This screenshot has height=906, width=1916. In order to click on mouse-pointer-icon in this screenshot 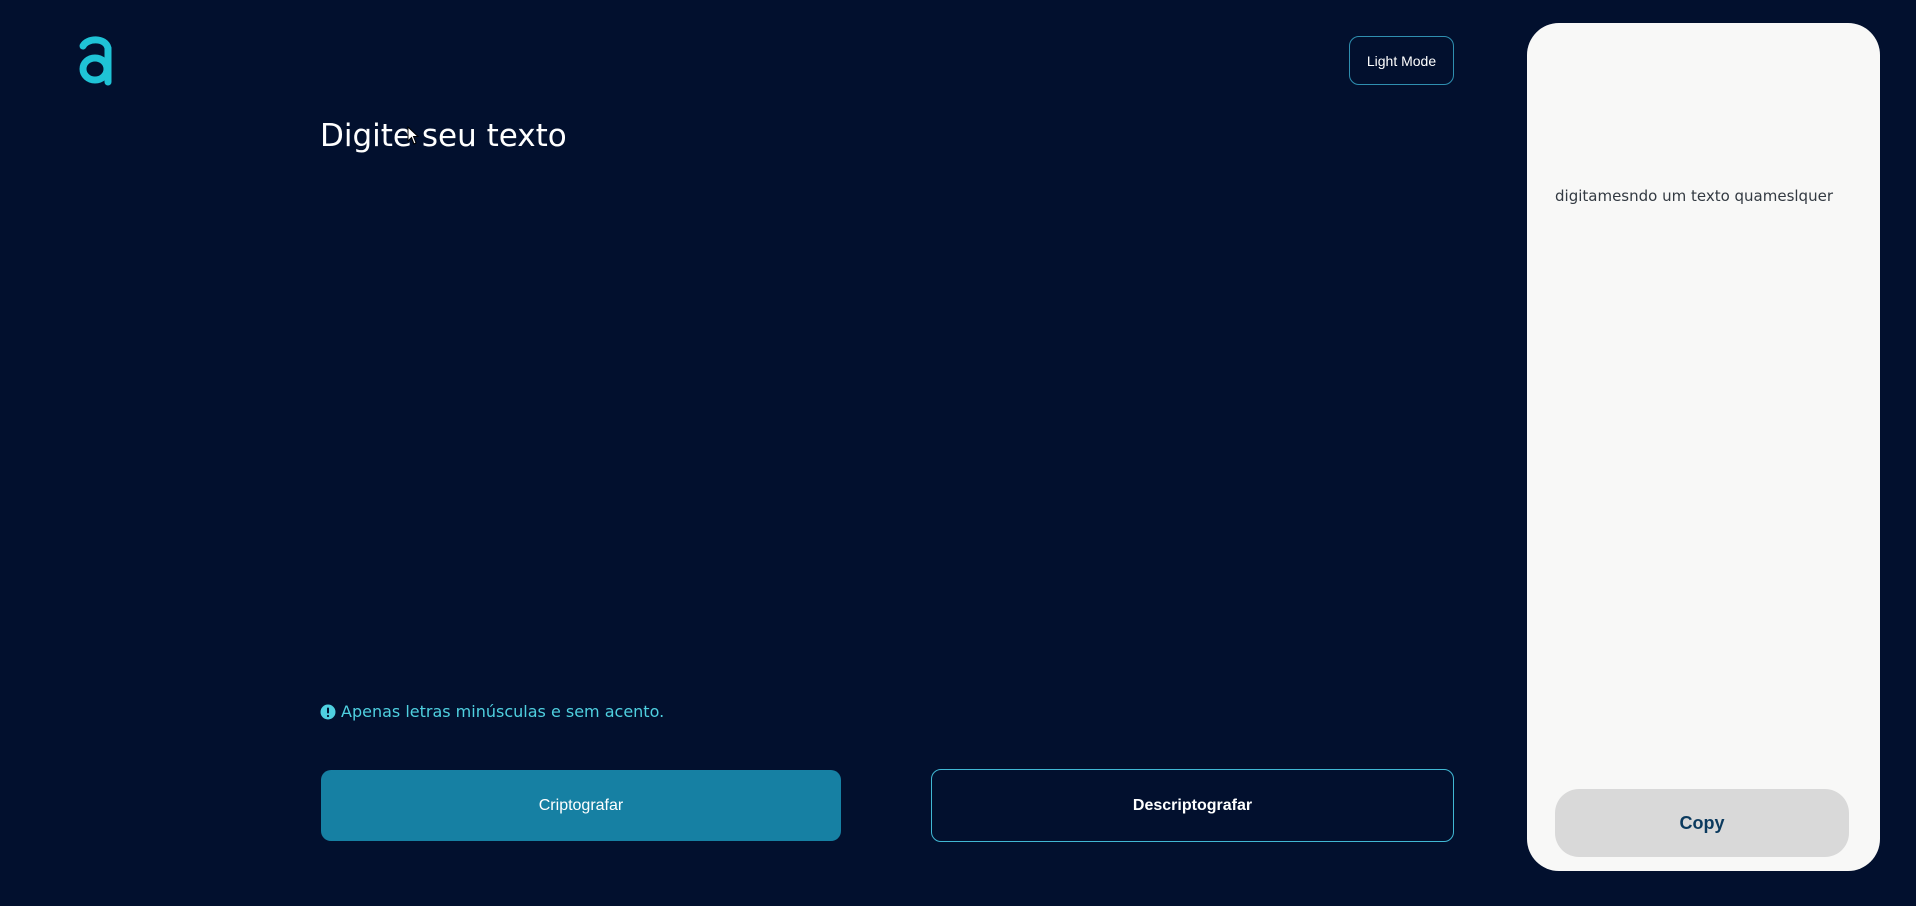, I will do `click(413, 135)`.